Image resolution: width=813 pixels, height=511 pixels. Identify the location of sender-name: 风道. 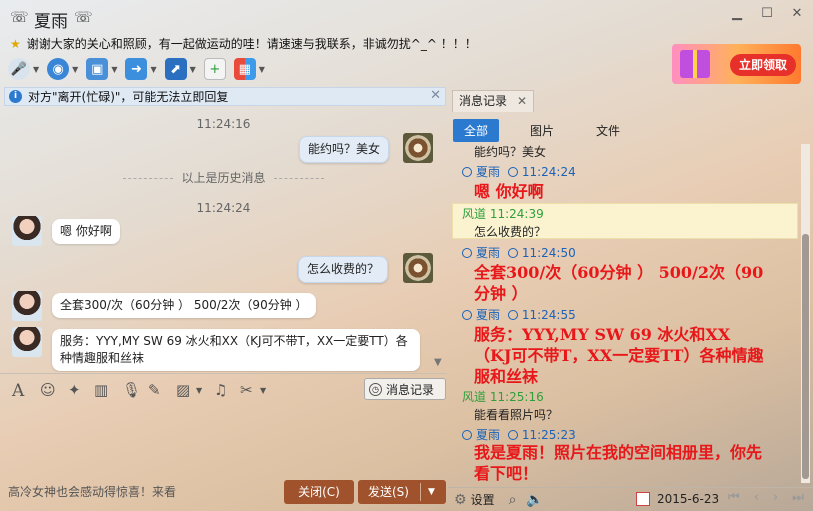
(474, 397).